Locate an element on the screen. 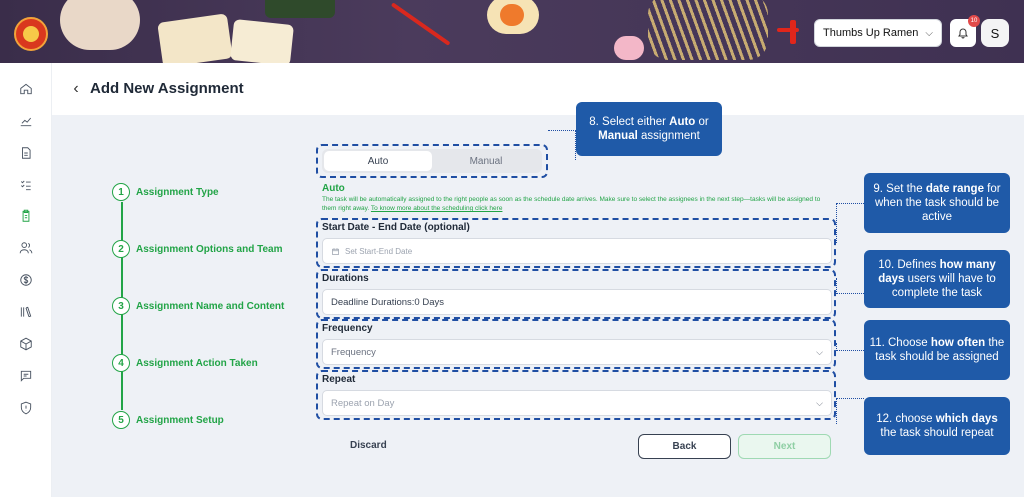 Image resolution: width=1024 pixels, height=497 pixels. assignment-type-toggle: Auto Manual is located at coordinates (432, 161).